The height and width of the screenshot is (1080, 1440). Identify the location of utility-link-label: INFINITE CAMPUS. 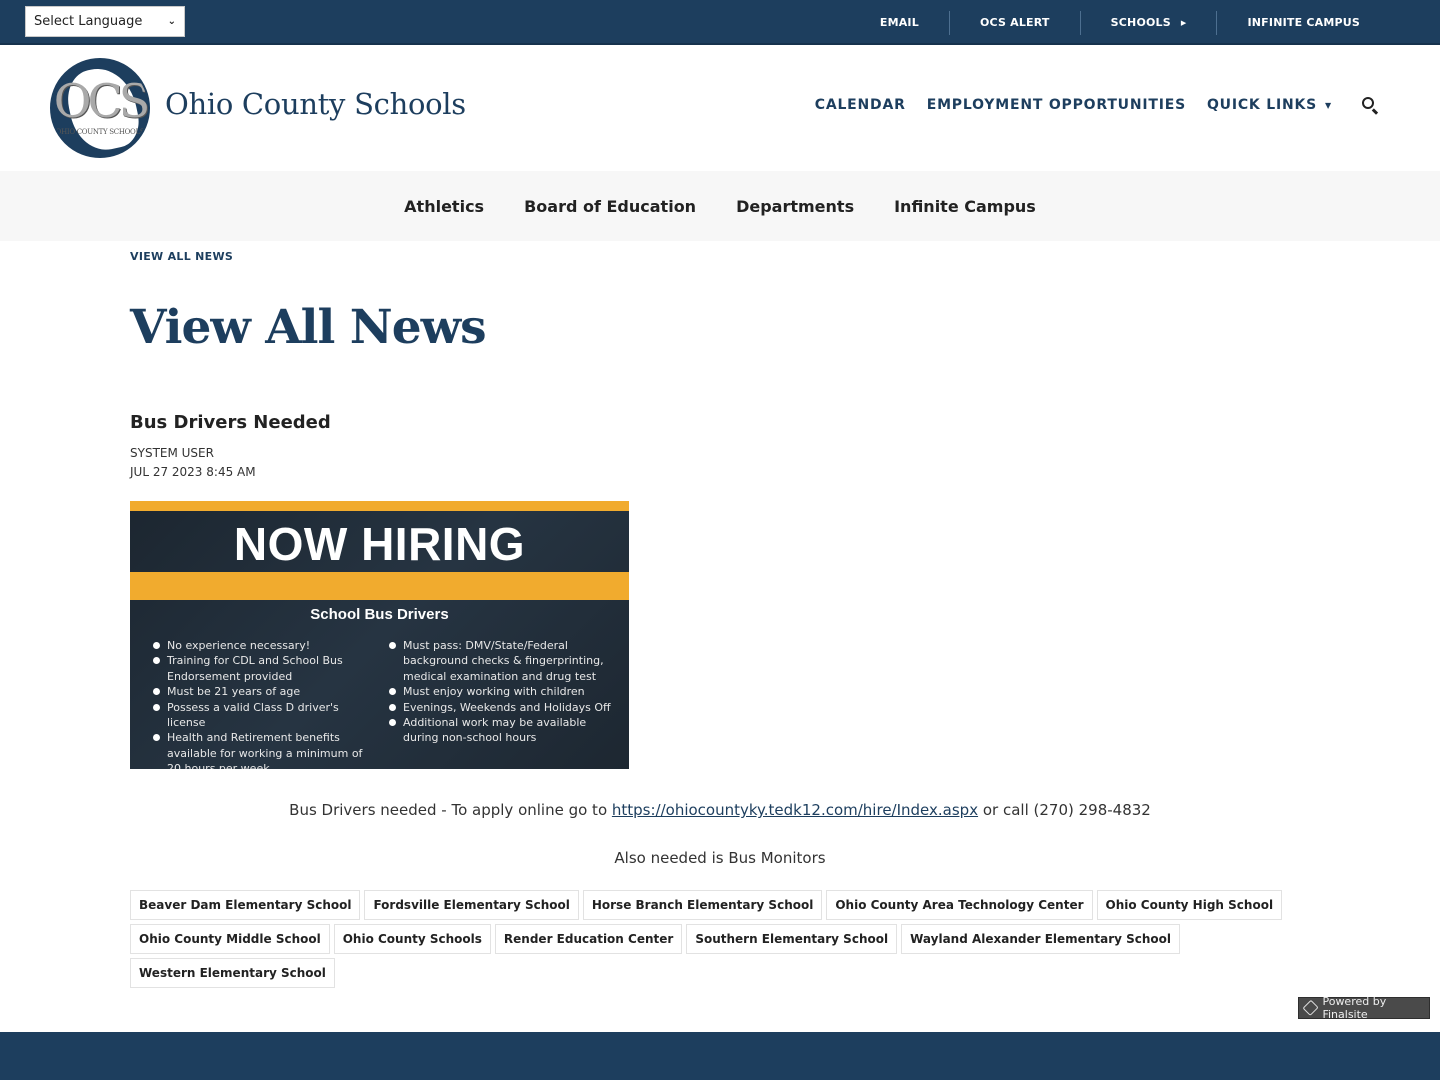
(1303, 22).